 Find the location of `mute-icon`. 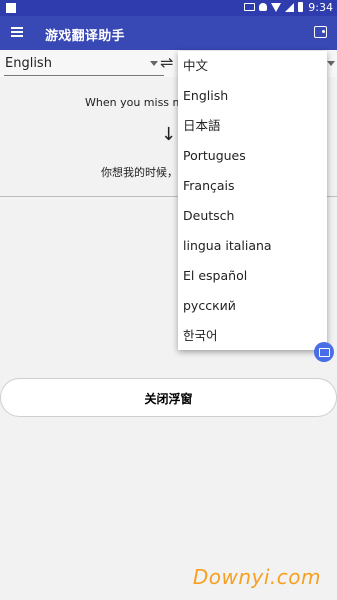

mute-icon is located at coordinates (263, 7).